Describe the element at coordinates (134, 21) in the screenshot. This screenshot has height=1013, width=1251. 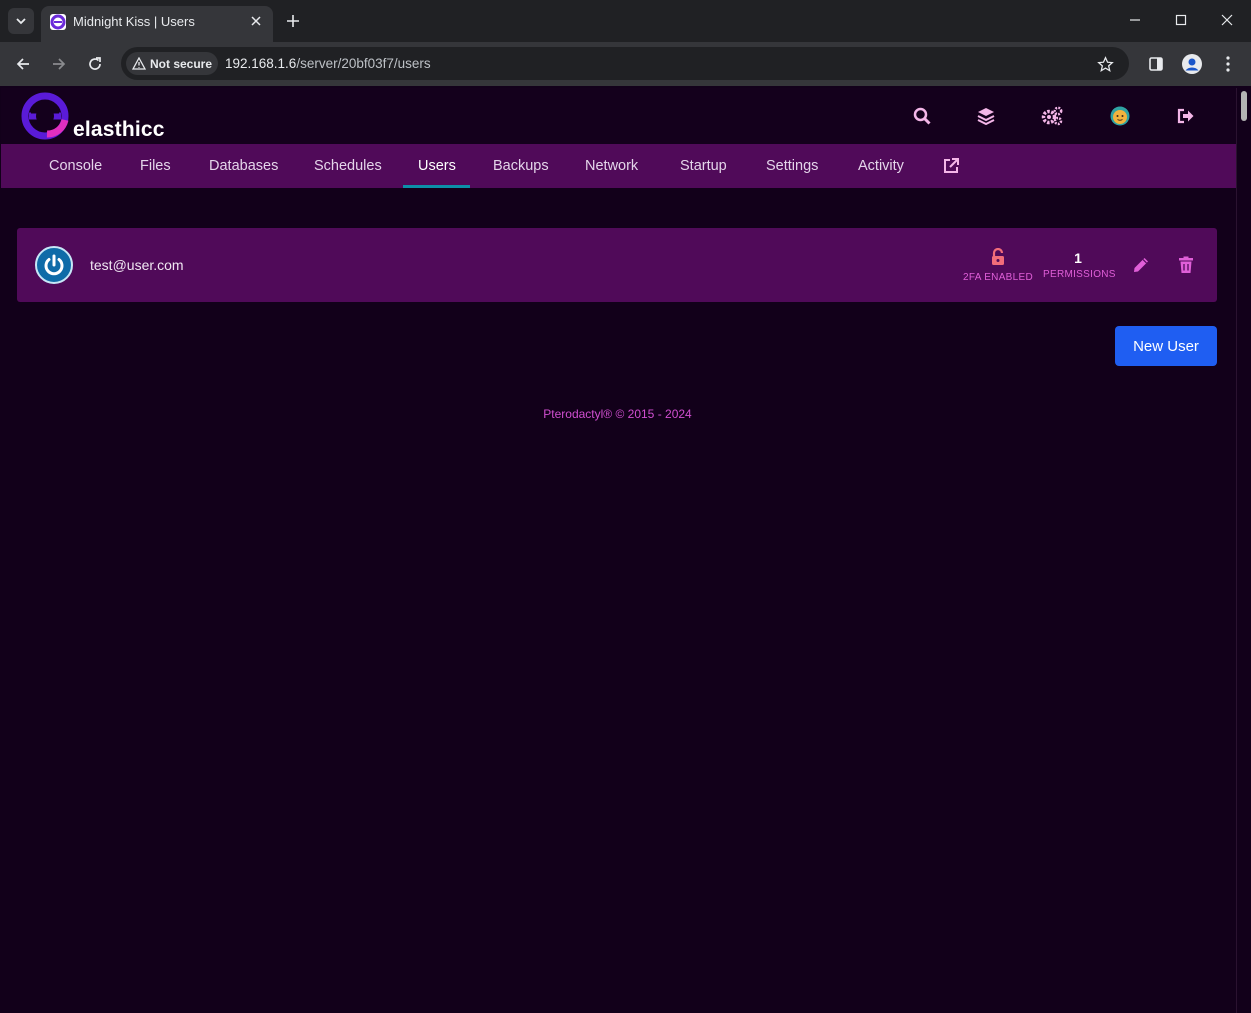
I see `tab-title: Midnight Kiss | Users` at that location.